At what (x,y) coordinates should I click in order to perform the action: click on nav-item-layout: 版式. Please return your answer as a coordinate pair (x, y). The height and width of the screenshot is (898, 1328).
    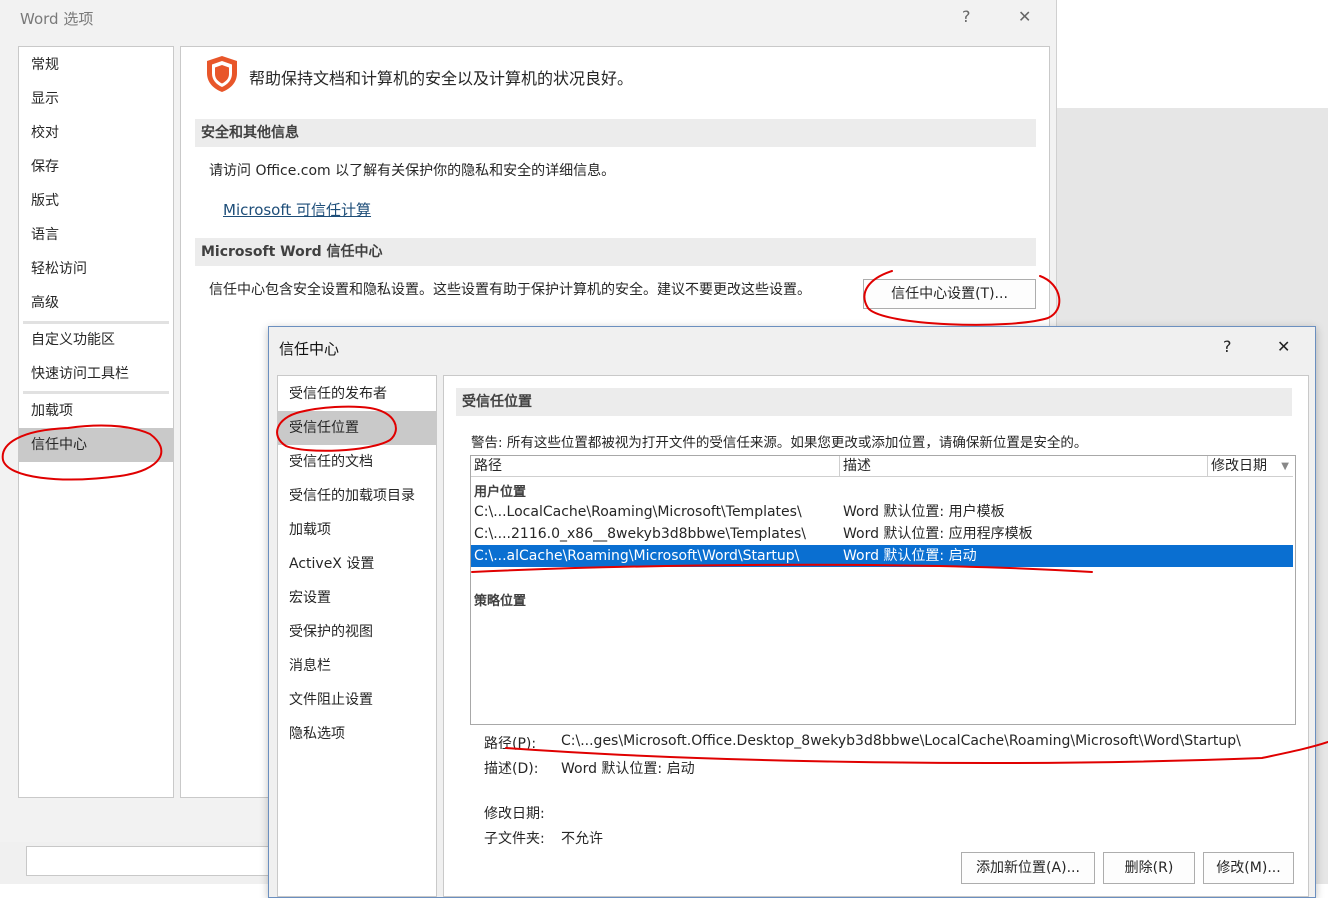
    Looking at the image, I should click on (96, 201).